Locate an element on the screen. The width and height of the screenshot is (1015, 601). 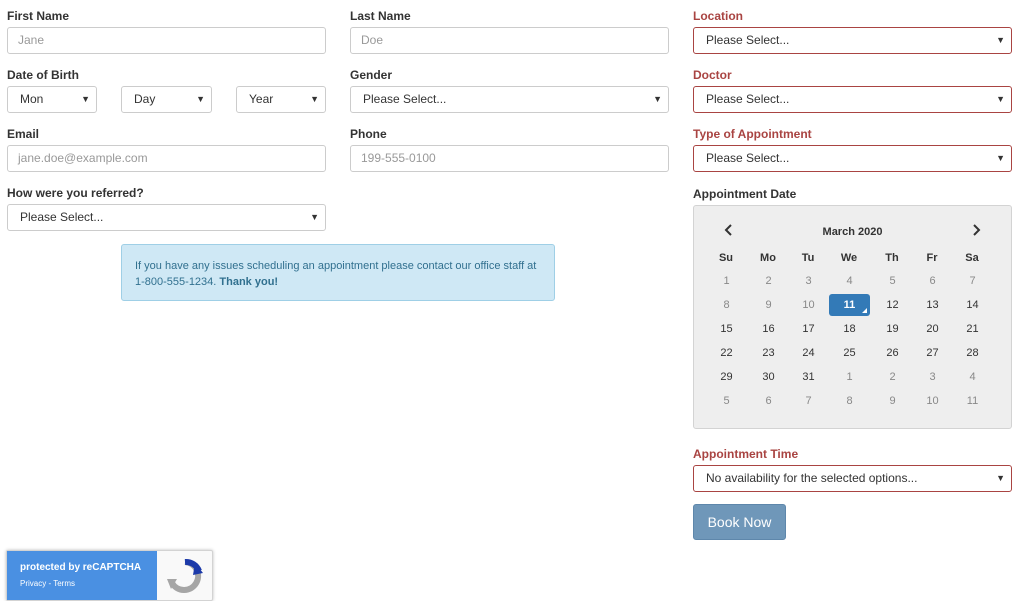
dob-month-value: Mon is located at coordinates (32, 99).